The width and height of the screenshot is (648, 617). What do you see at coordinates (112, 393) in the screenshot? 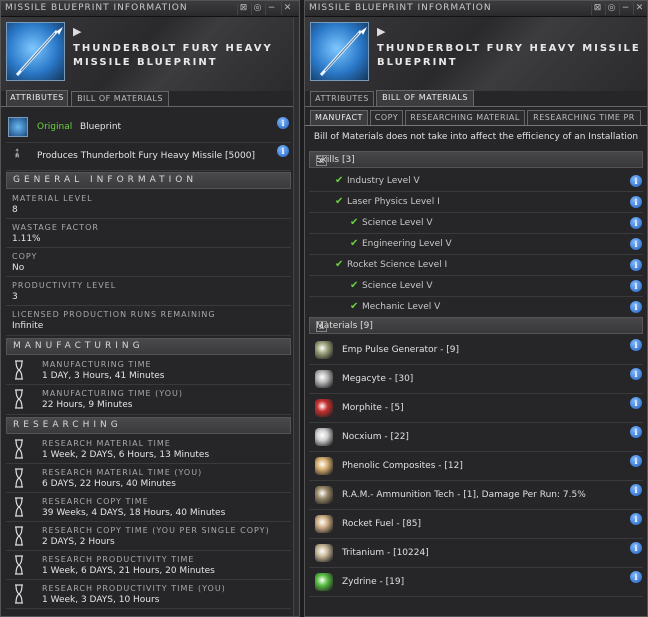
I see `time-label: MANUFACTURING TIME (YOU)` at bounding box center [112, 393].